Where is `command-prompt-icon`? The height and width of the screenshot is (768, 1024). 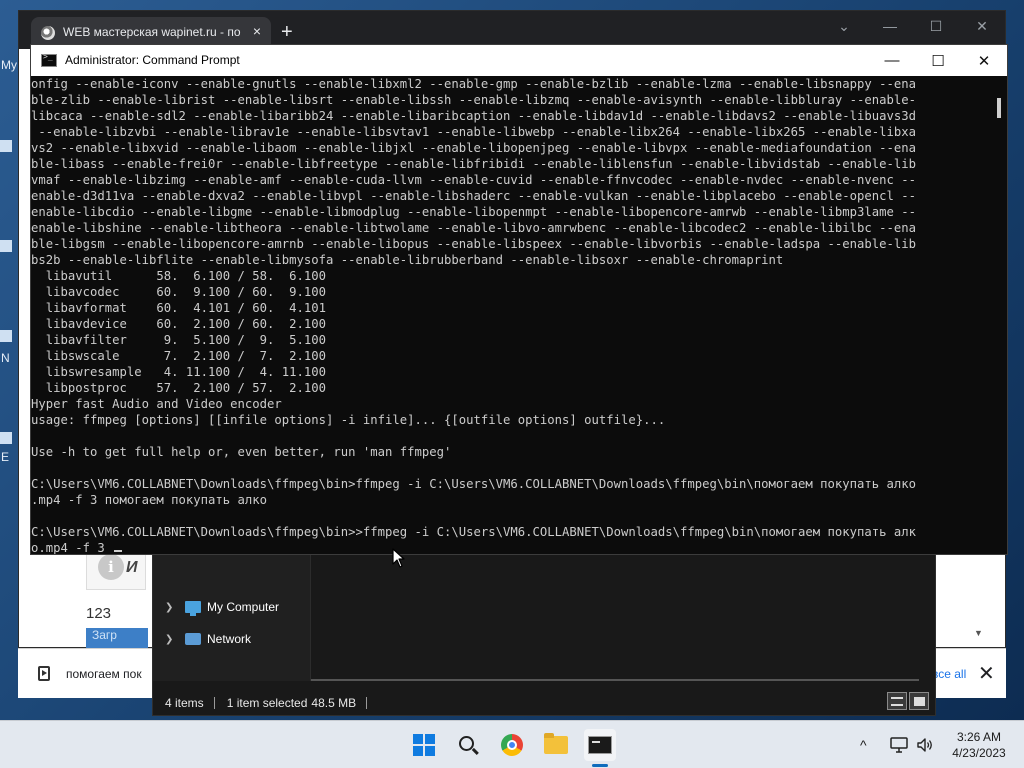 command-prompt-icon is located at coordinates (49, 59).